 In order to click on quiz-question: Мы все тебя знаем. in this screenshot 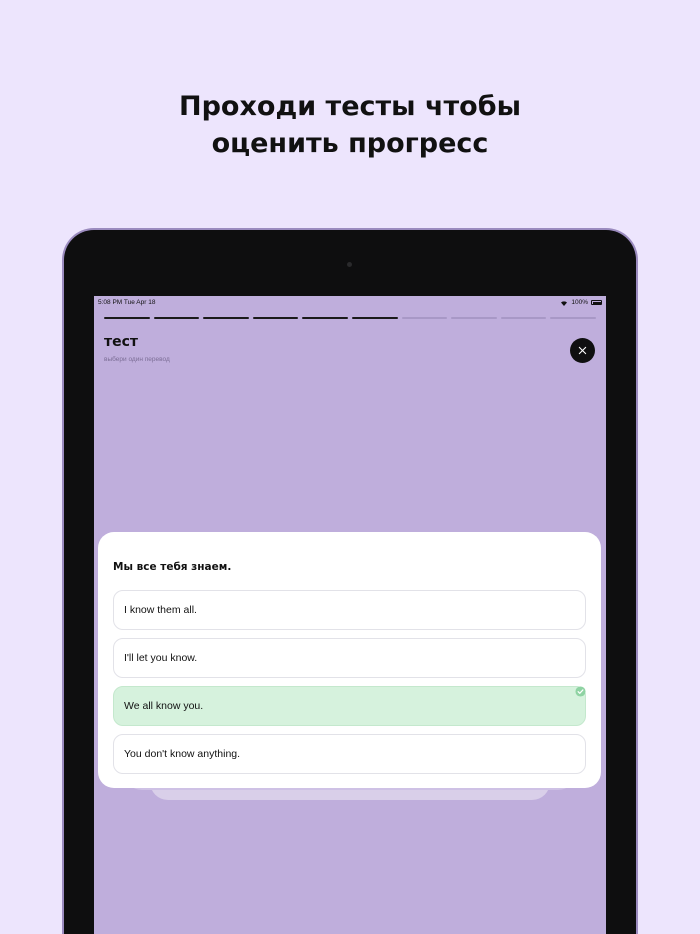, I will do `click(172, 567)`.